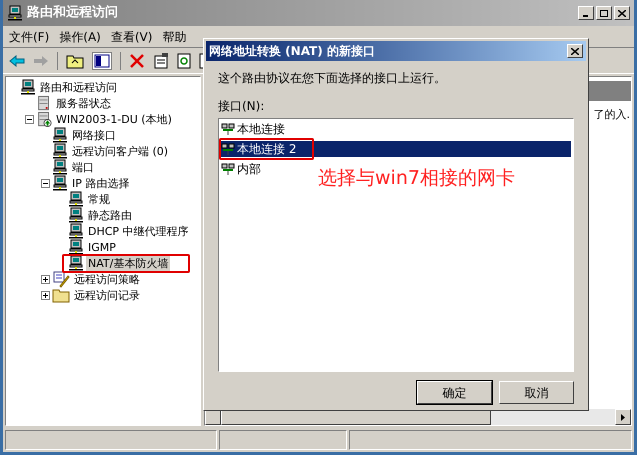 The width and height of the screenshot is (637, 455). What do you see at coordinates (75, 60) in the screenshot?
I see `folder-up-icon` at bounding box center [75, 60].